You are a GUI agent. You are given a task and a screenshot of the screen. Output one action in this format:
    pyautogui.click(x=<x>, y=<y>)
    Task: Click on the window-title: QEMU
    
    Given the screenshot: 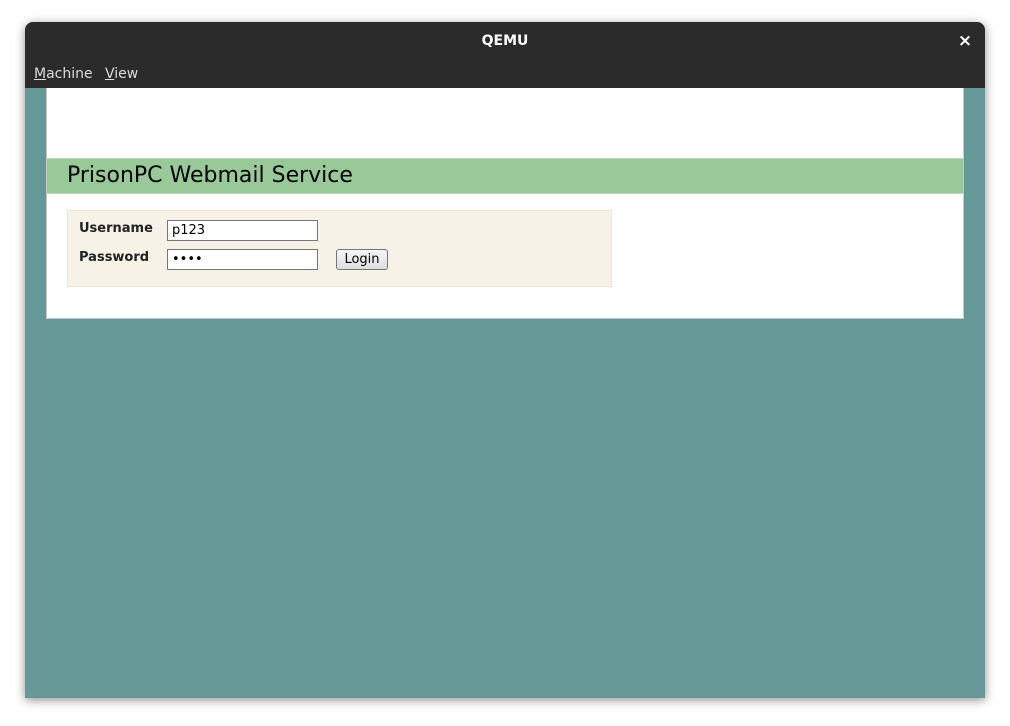 What is the action you would take?
    pyautogui.click(x=505, y=41)
    